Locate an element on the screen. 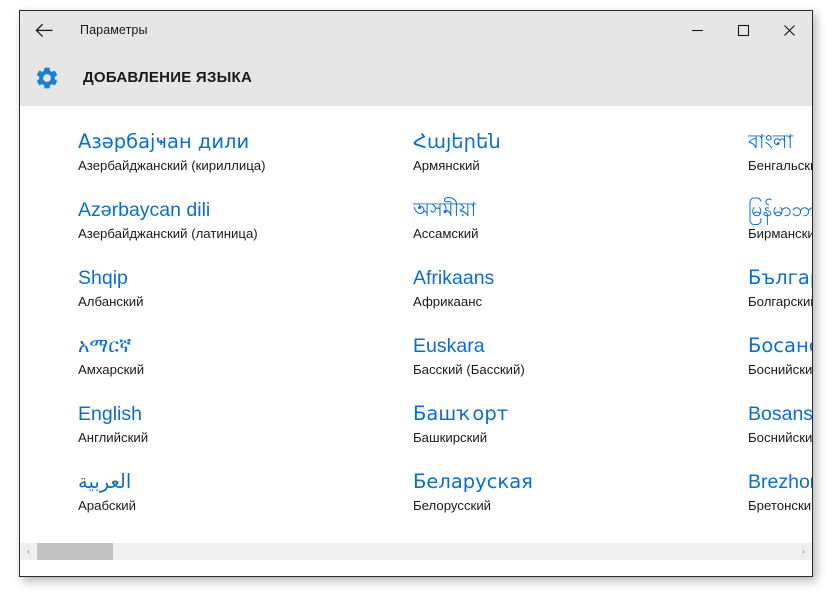 The image size is (836, 596). language-list-item: Bosanski Боснийский (латиница) is located at coordinates (780, 432).